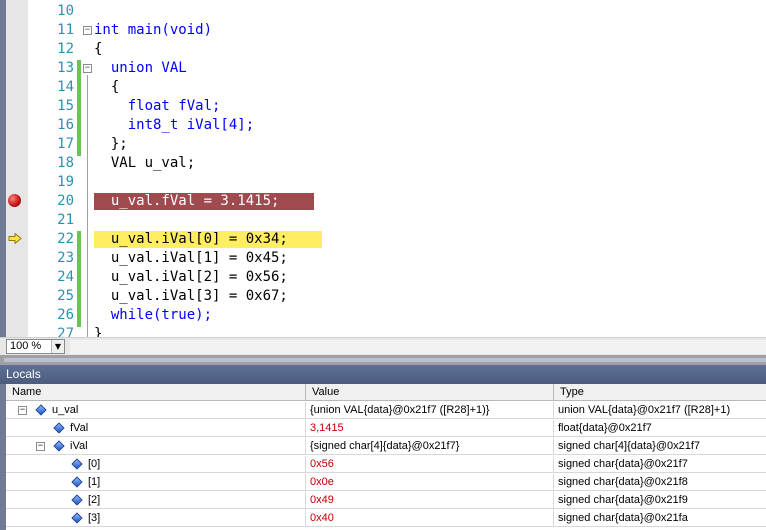 The image size is (766, 530). I want to click on code-text: u_val.iVal[3] = 0x67;, so click(191, 296).